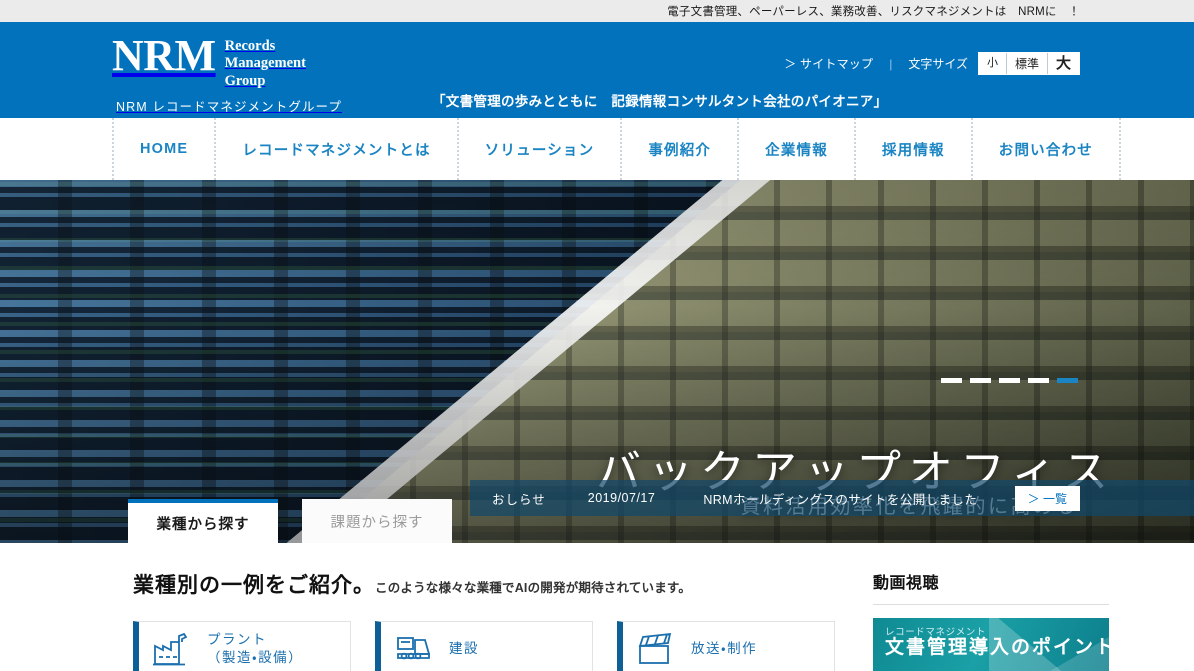 The width and height of the screenshot is (1194, 671). What do you see at coordinates (621, 498) in the screenshot?
I see `news-date: 2019/07/17` at bounding box center [621, 498].